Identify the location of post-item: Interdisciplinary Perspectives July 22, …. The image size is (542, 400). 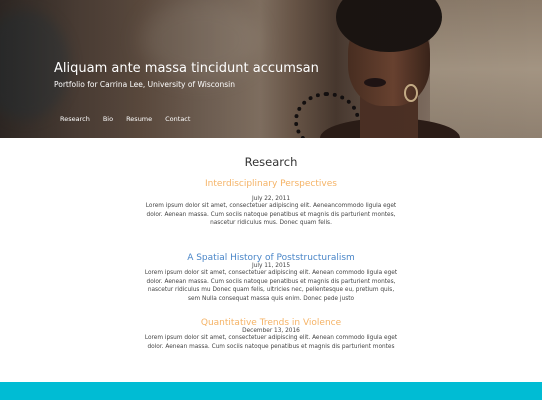
(271, 203).